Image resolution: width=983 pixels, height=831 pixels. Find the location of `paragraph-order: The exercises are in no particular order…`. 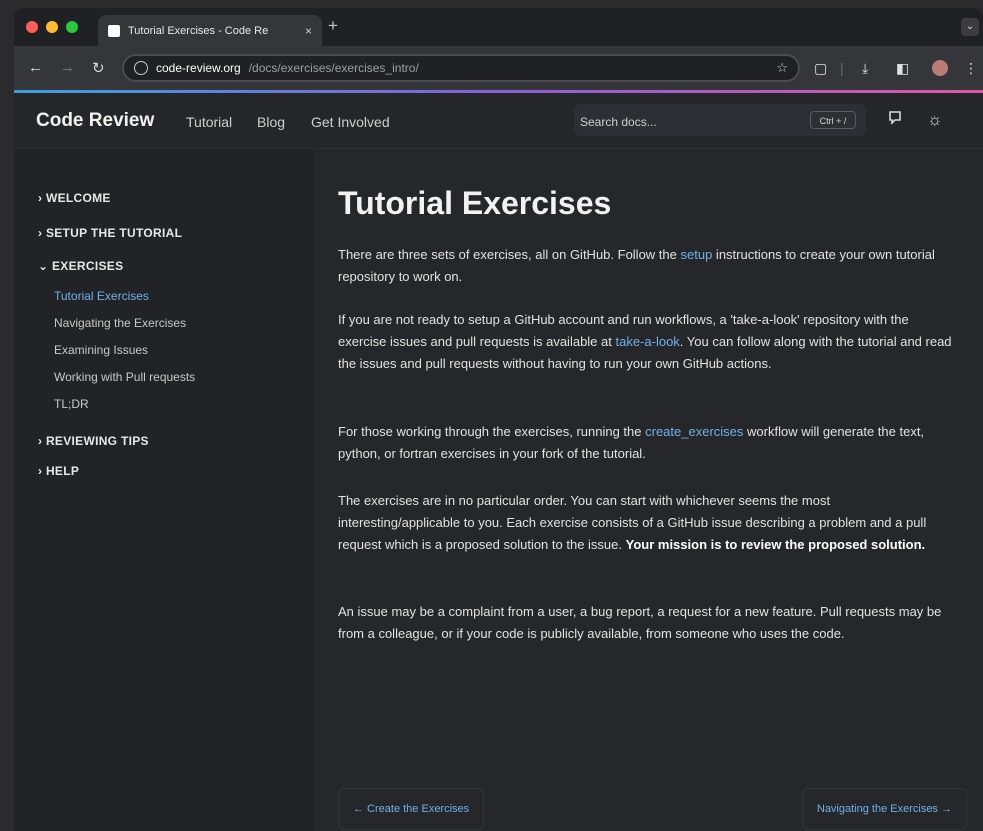

paragraph-order: The exercises are in no particular order… is located at coordinates (646, 523).